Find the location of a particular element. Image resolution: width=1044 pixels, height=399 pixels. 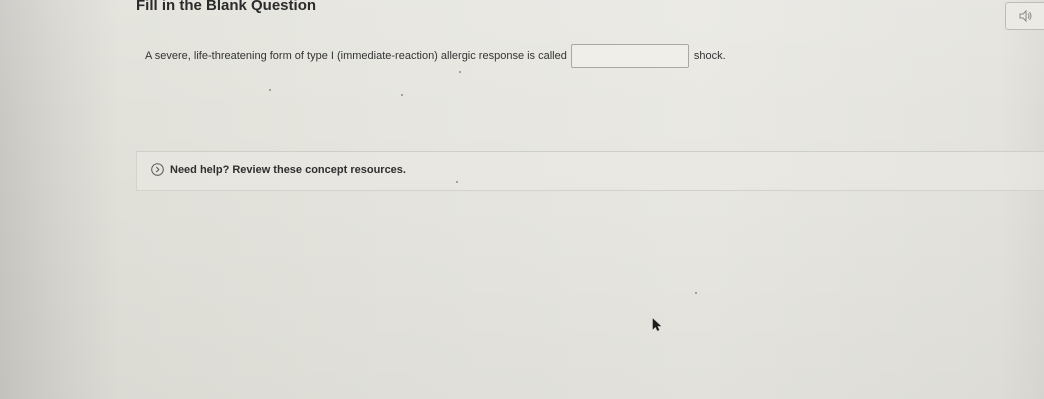

answer-blank-input is located at coordinates (629, 56).